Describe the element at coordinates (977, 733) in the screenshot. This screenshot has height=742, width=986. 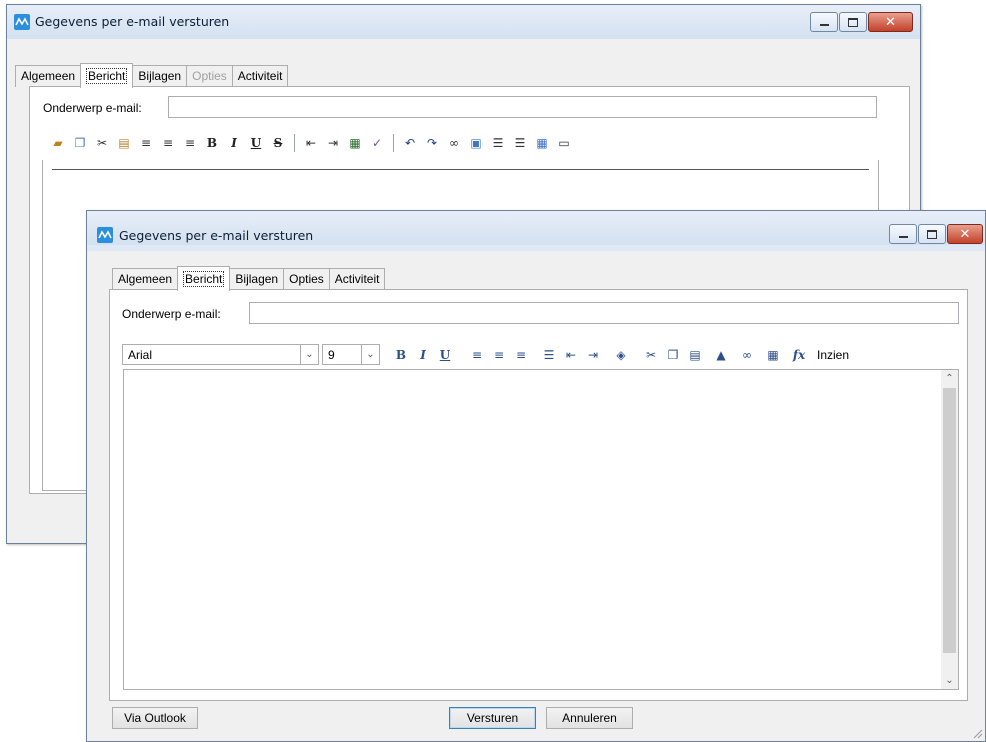
I see `resize-grip-icon` at that location.